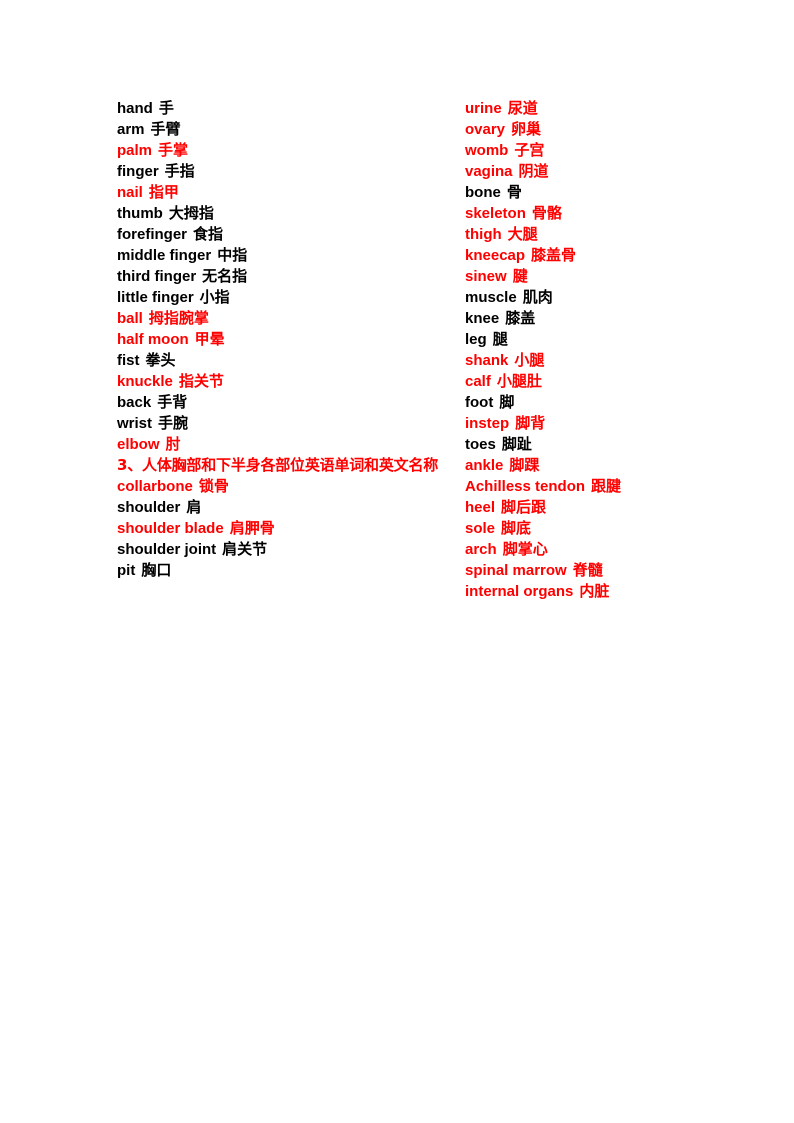  I want to click on vocab-entry: little finger 小指, so click(292, 297).